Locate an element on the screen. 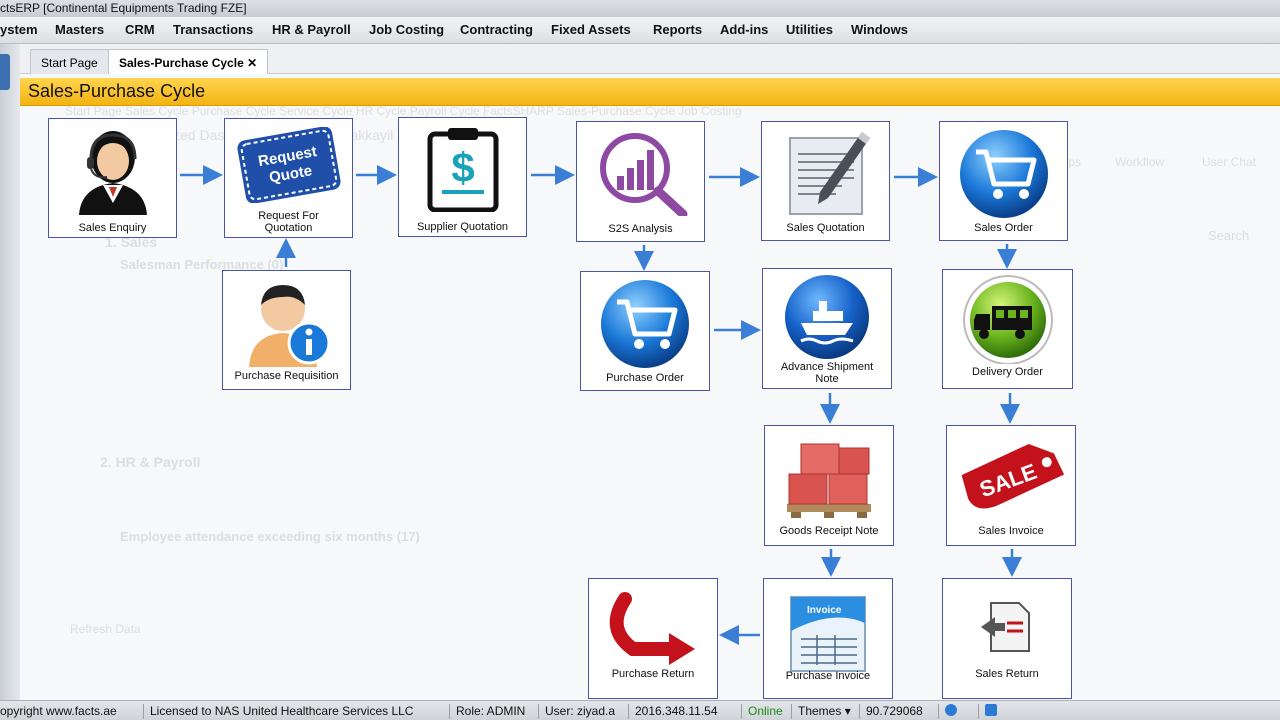 Image resolution: width=1280 pixels, height=720 pixels. themes-label: Themes is located at coordinates (820, 711).